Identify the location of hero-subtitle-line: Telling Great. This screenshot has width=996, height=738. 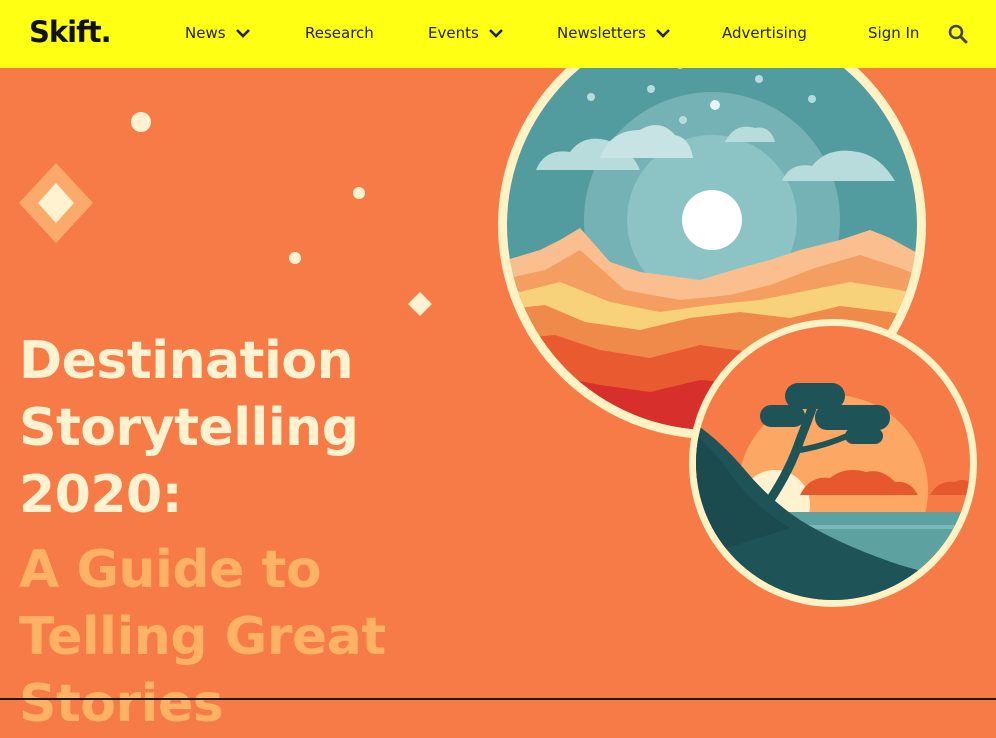
(202, 637).